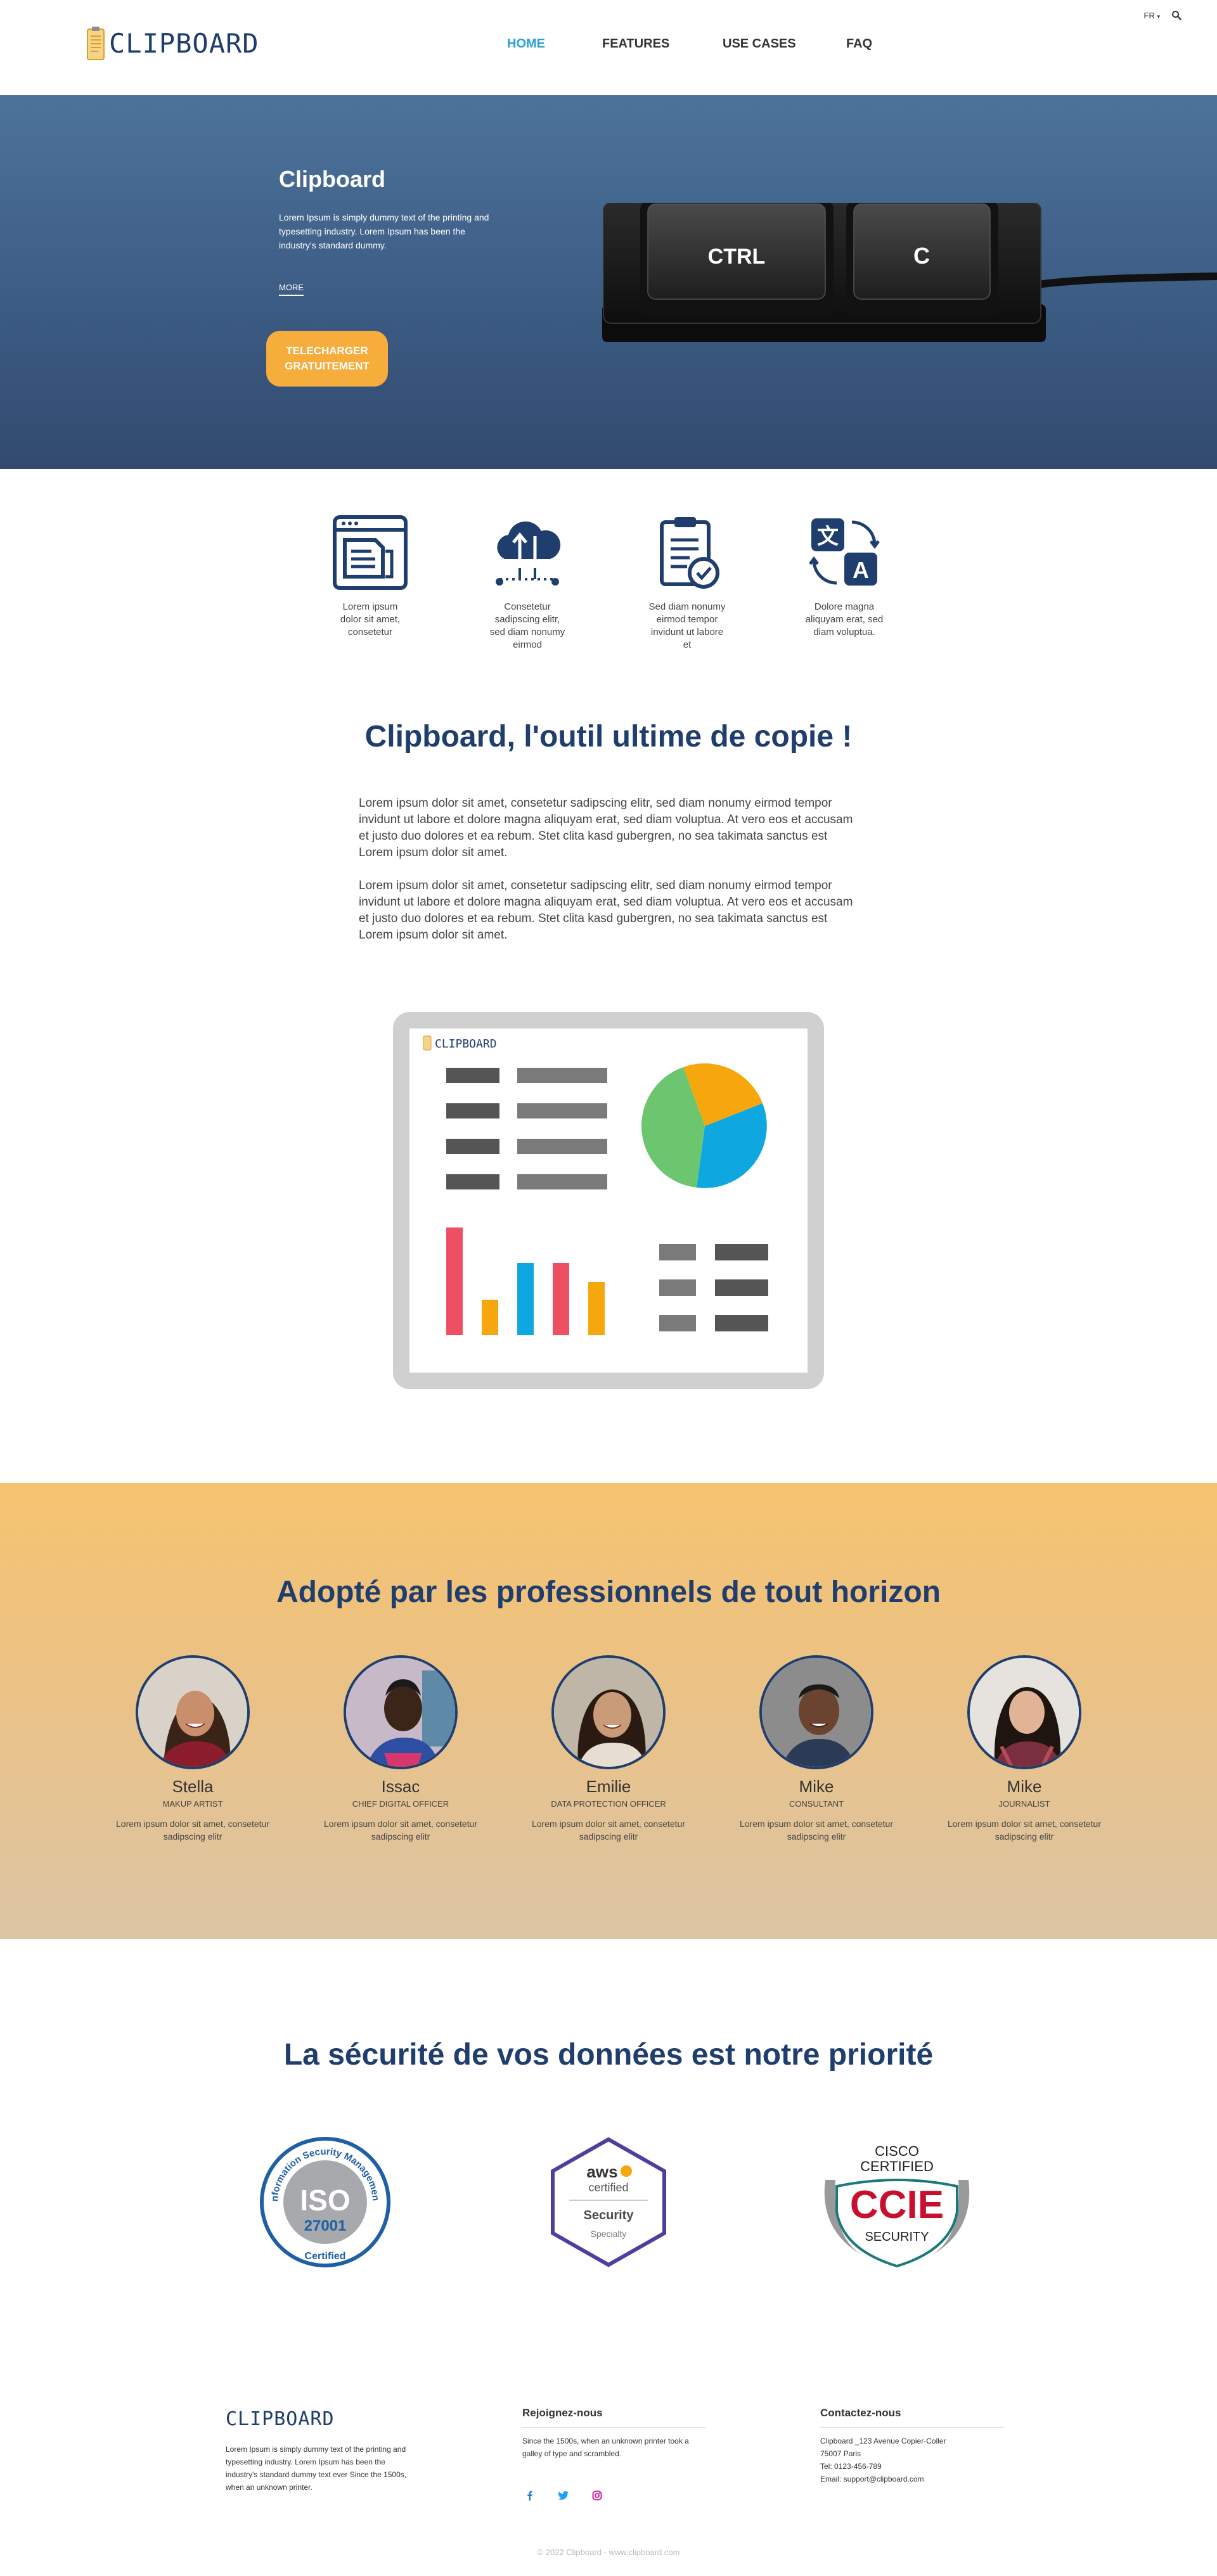  I want to click on nav-home: HOME, so click(554, 44).